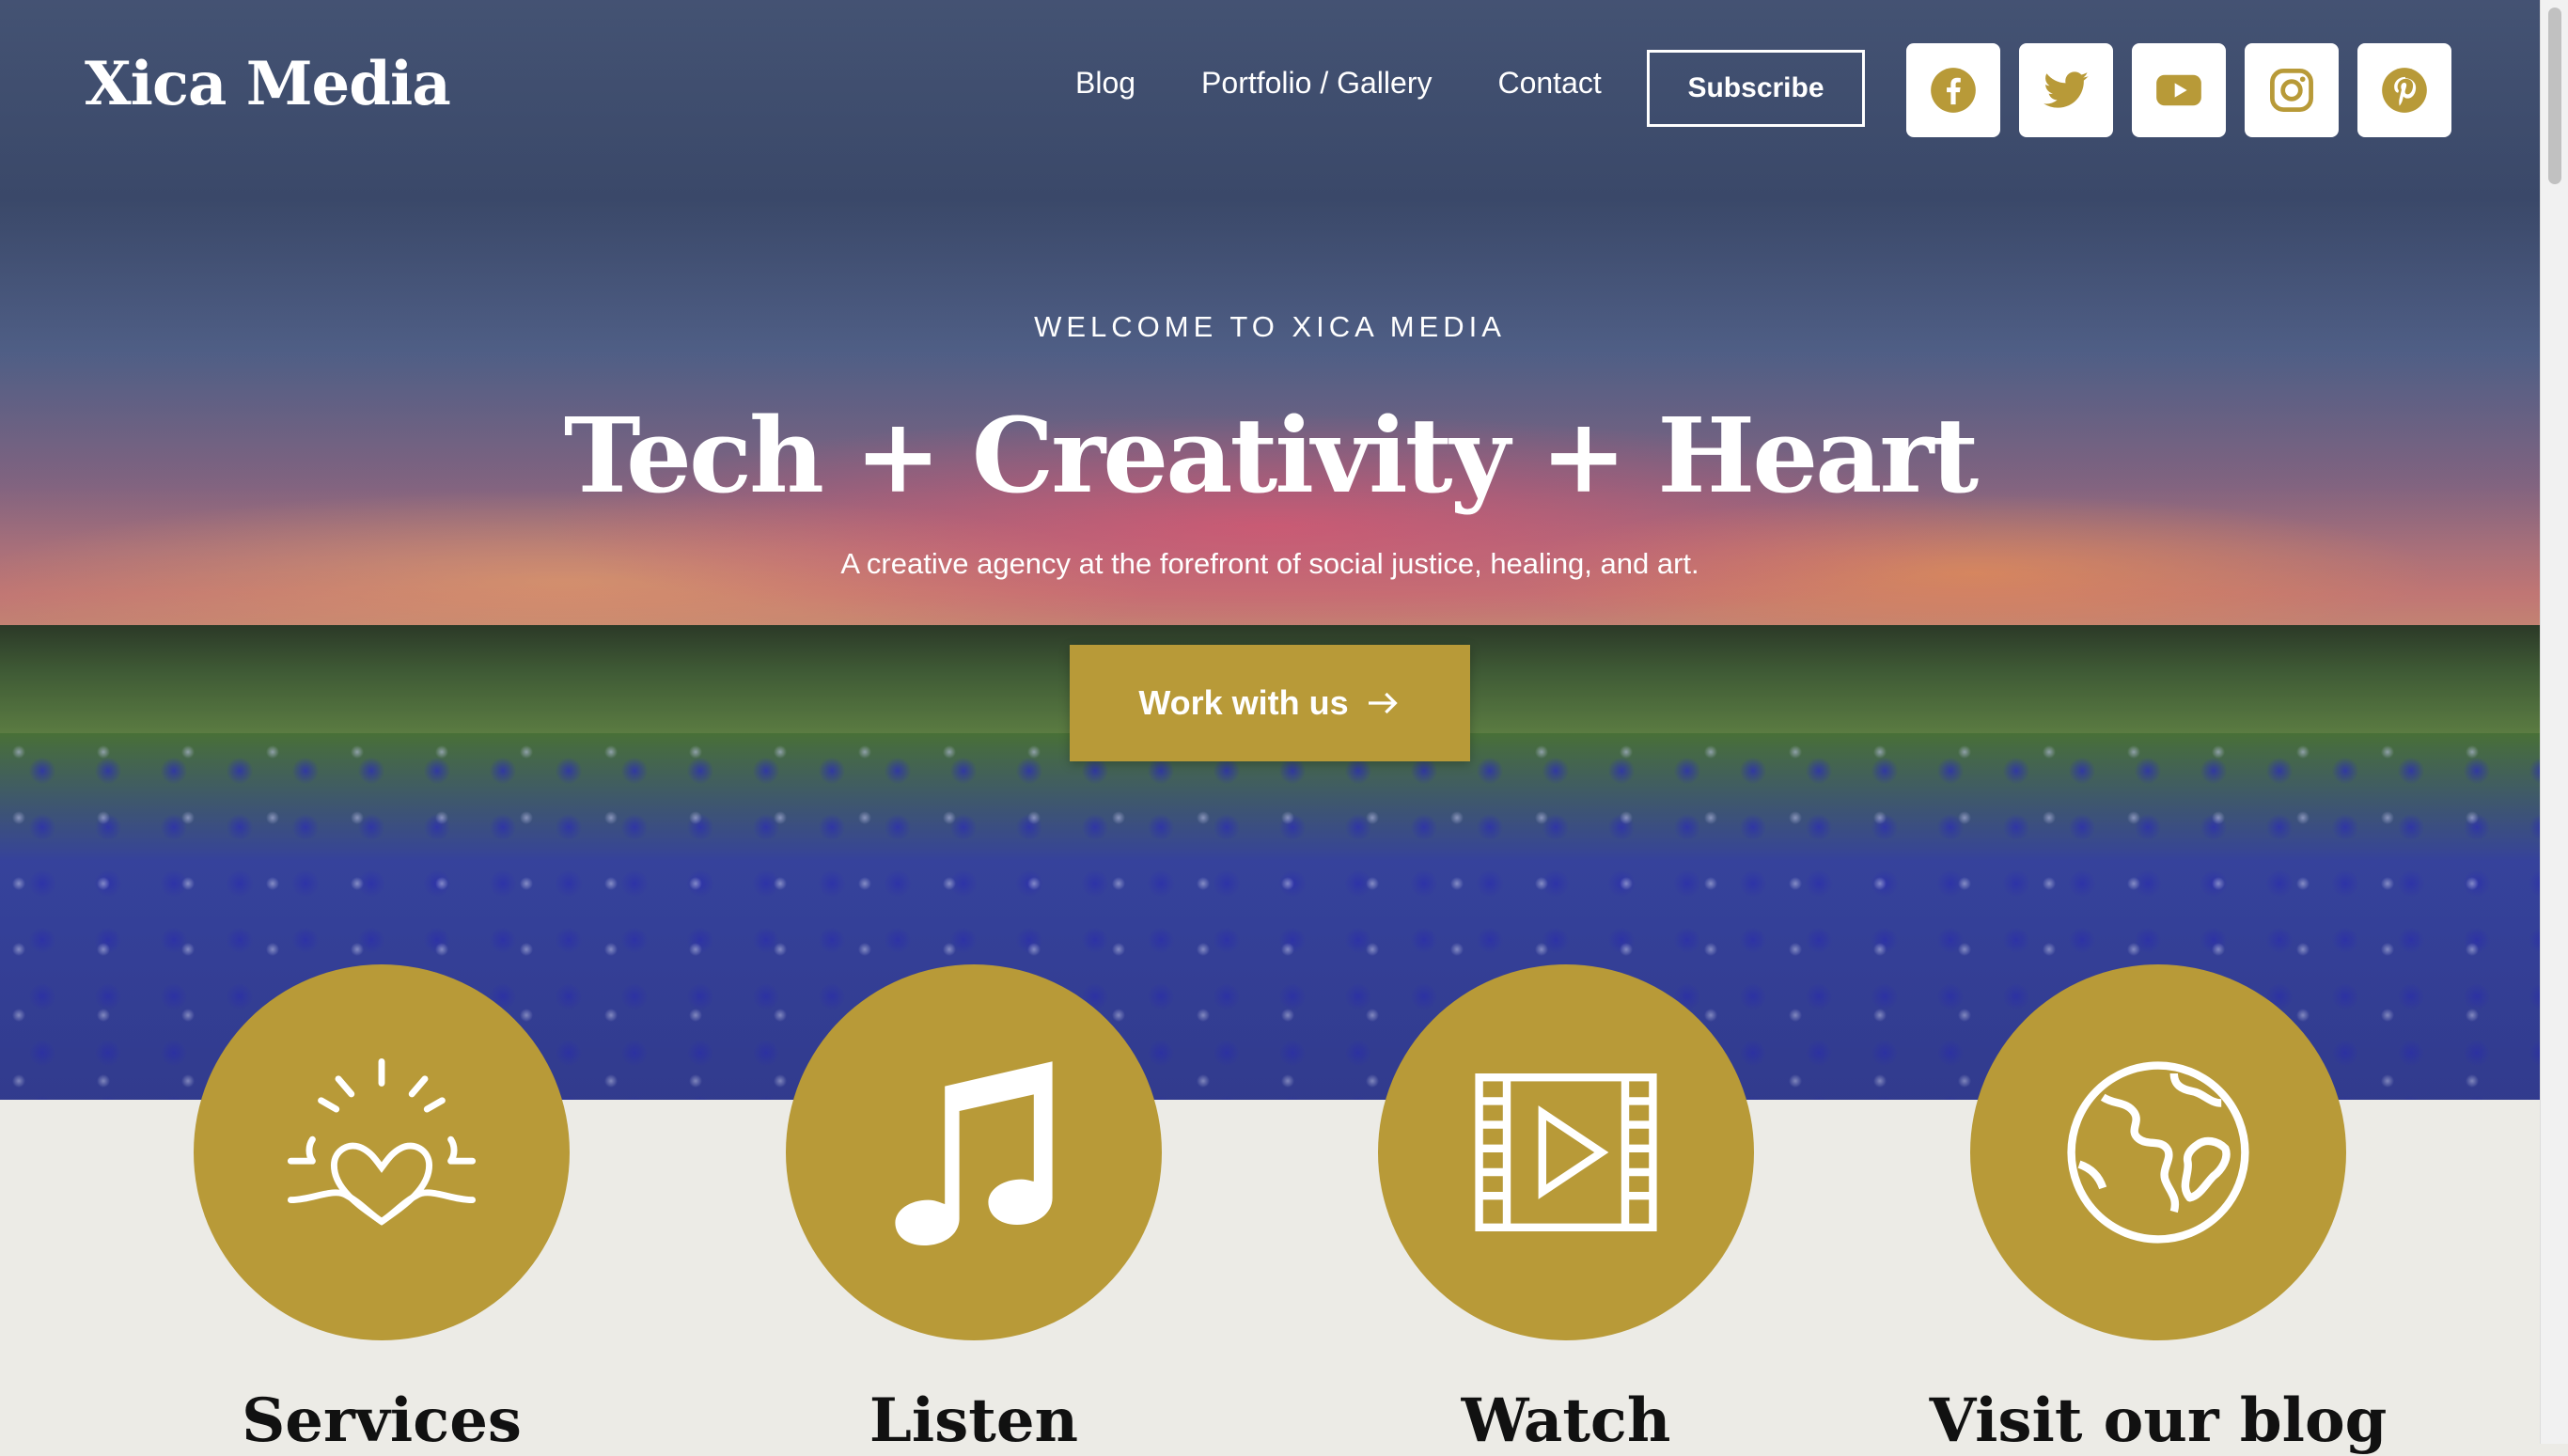 This screenshot has height=1456, width=2568. What do you see at coordinates (1756, 88) in the screenshot?
I see `subscribe-button: Subscribe` at bounding box center [1756, 88].